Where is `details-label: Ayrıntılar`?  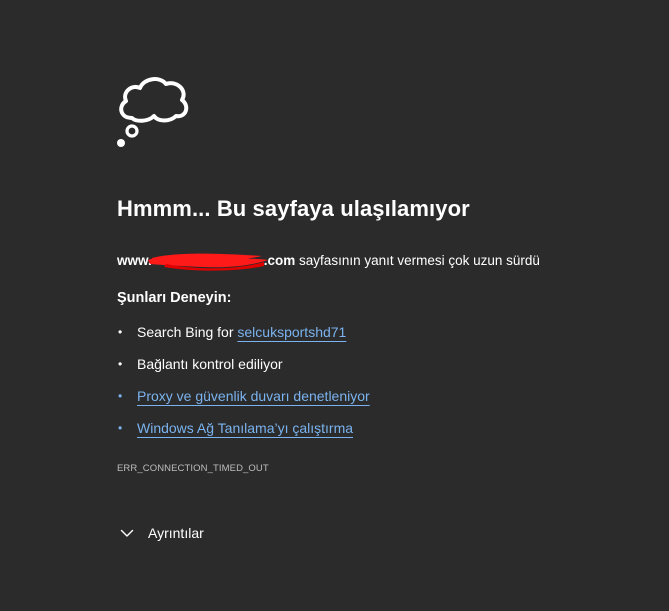 details-label: Ayrıntılar is located at coordinates (176, 533).